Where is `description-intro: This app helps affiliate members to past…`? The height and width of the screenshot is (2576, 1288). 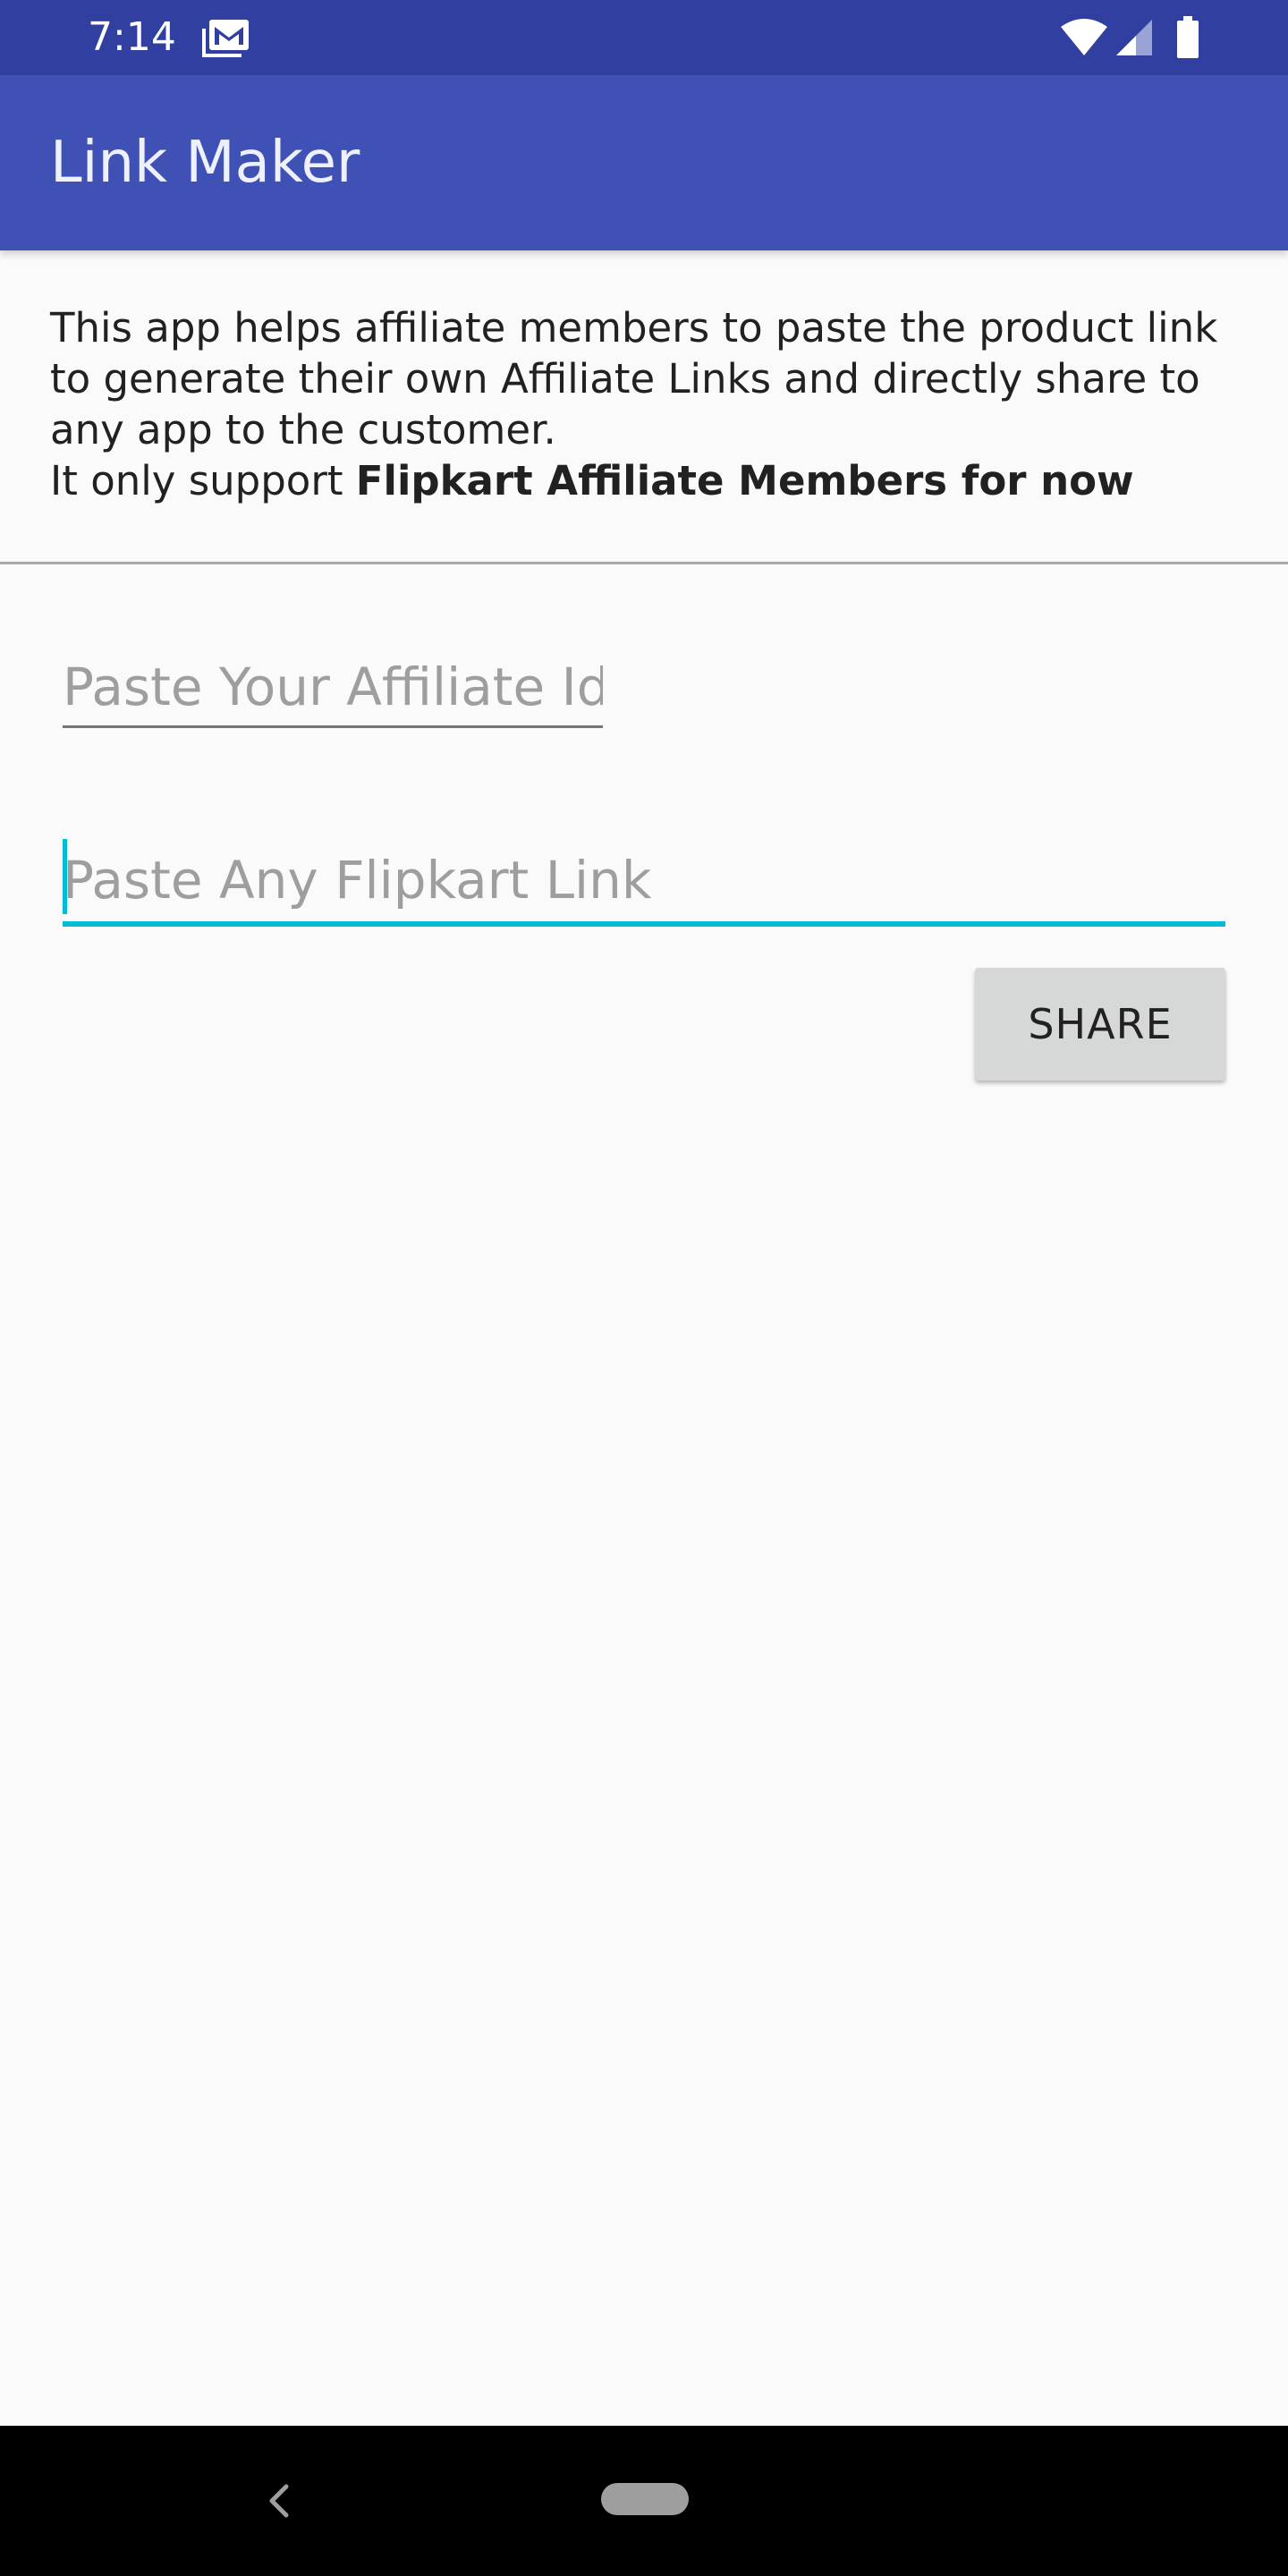
description-intro: This app helps affiliate members to past… is located at coordinates (634, 378).